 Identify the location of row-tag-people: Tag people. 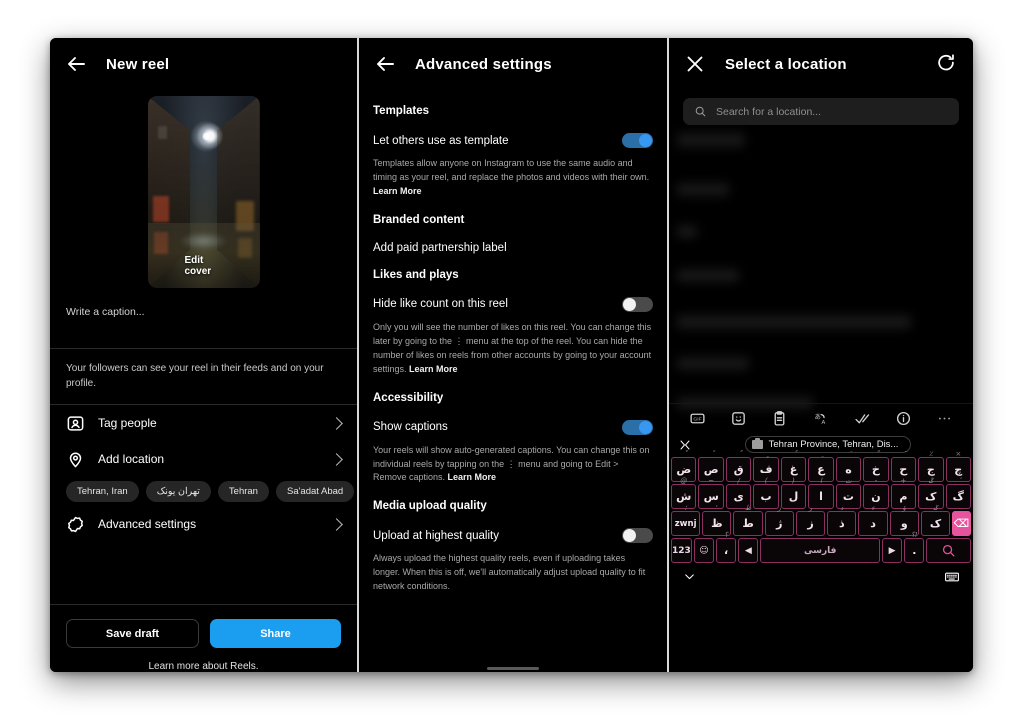
(203, 423).